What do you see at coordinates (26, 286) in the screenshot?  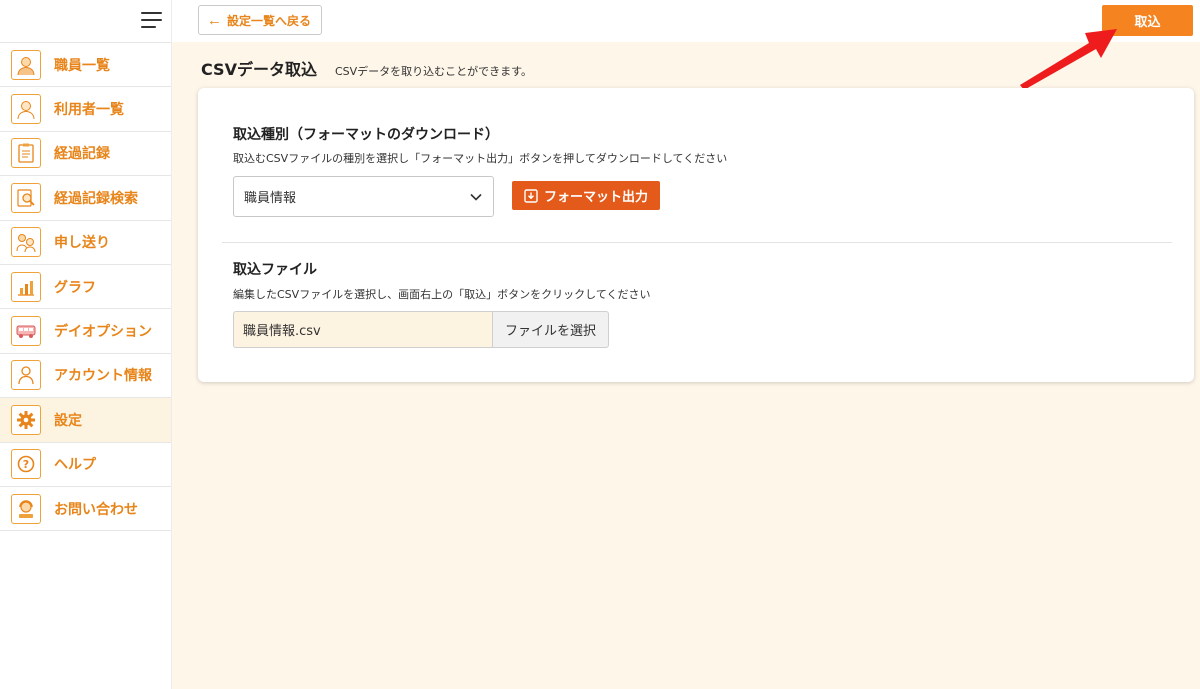 I see `graph-icon` at bounding box center [26, 286].